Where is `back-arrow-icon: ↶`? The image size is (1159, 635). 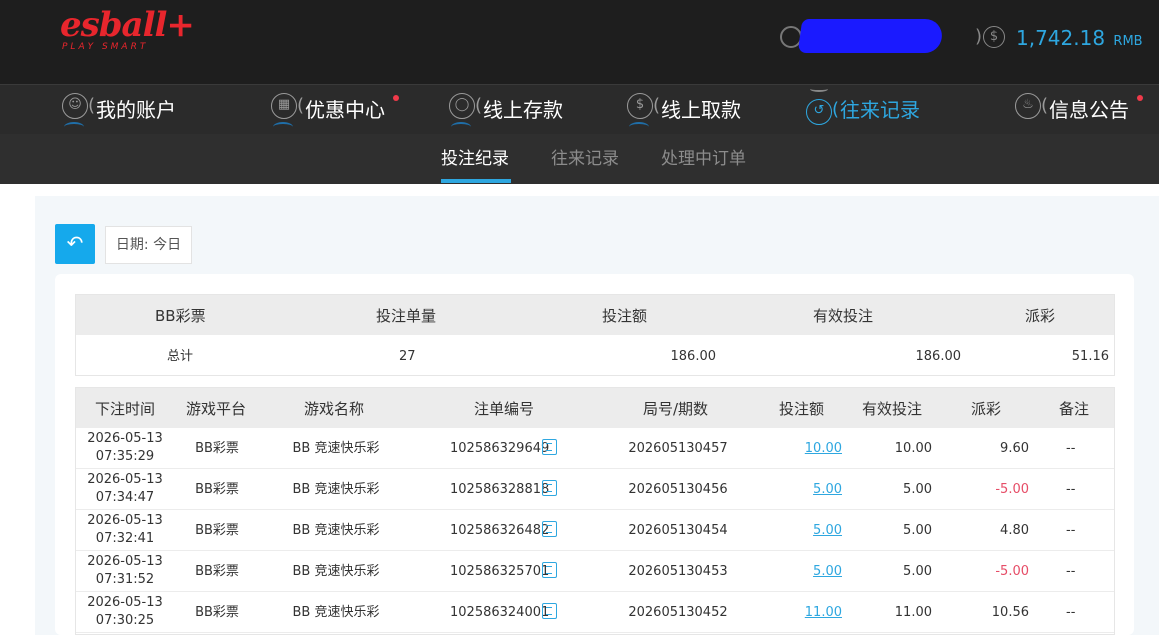 back-arrow-icon: ↶ is located at coordinates (75, 243).